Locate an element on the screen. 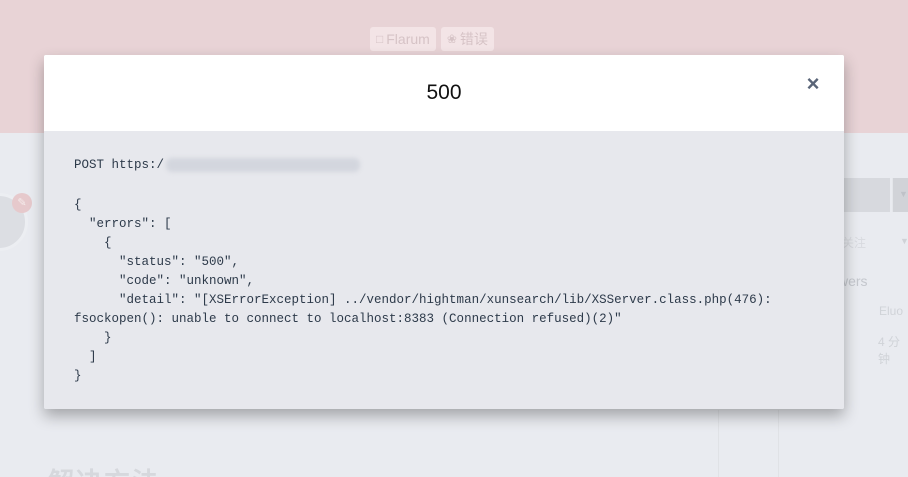 The height and width of the screenshot is (477, 908). close-icon: × is located at coordinates (813, 84).